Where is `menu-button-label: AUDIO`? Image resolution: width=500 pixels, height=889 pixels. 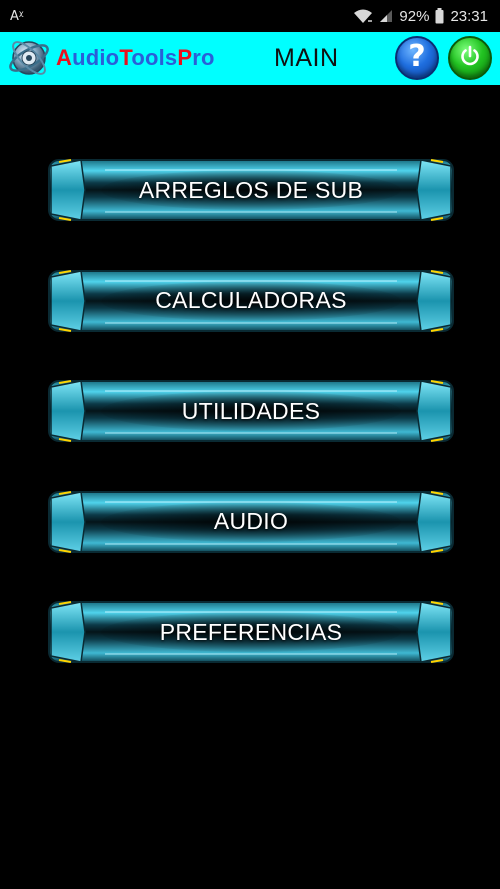
menu-button-label: AUDIO is located at coordinates (251, 521).